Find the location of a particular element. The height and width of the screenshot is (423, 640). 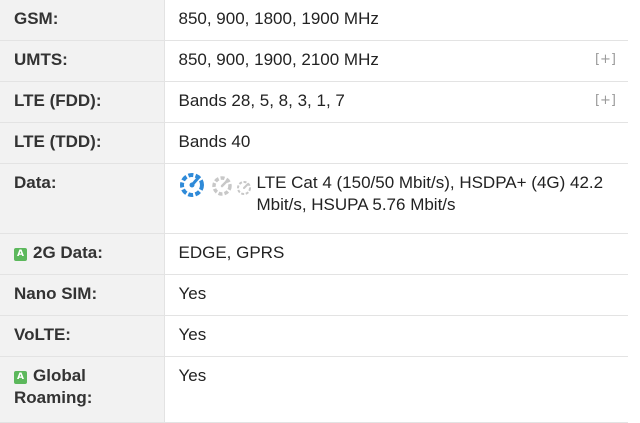

spec-value-cell: 850, 900, 1800, 1900 MHz is located at coordinates (396, 20).